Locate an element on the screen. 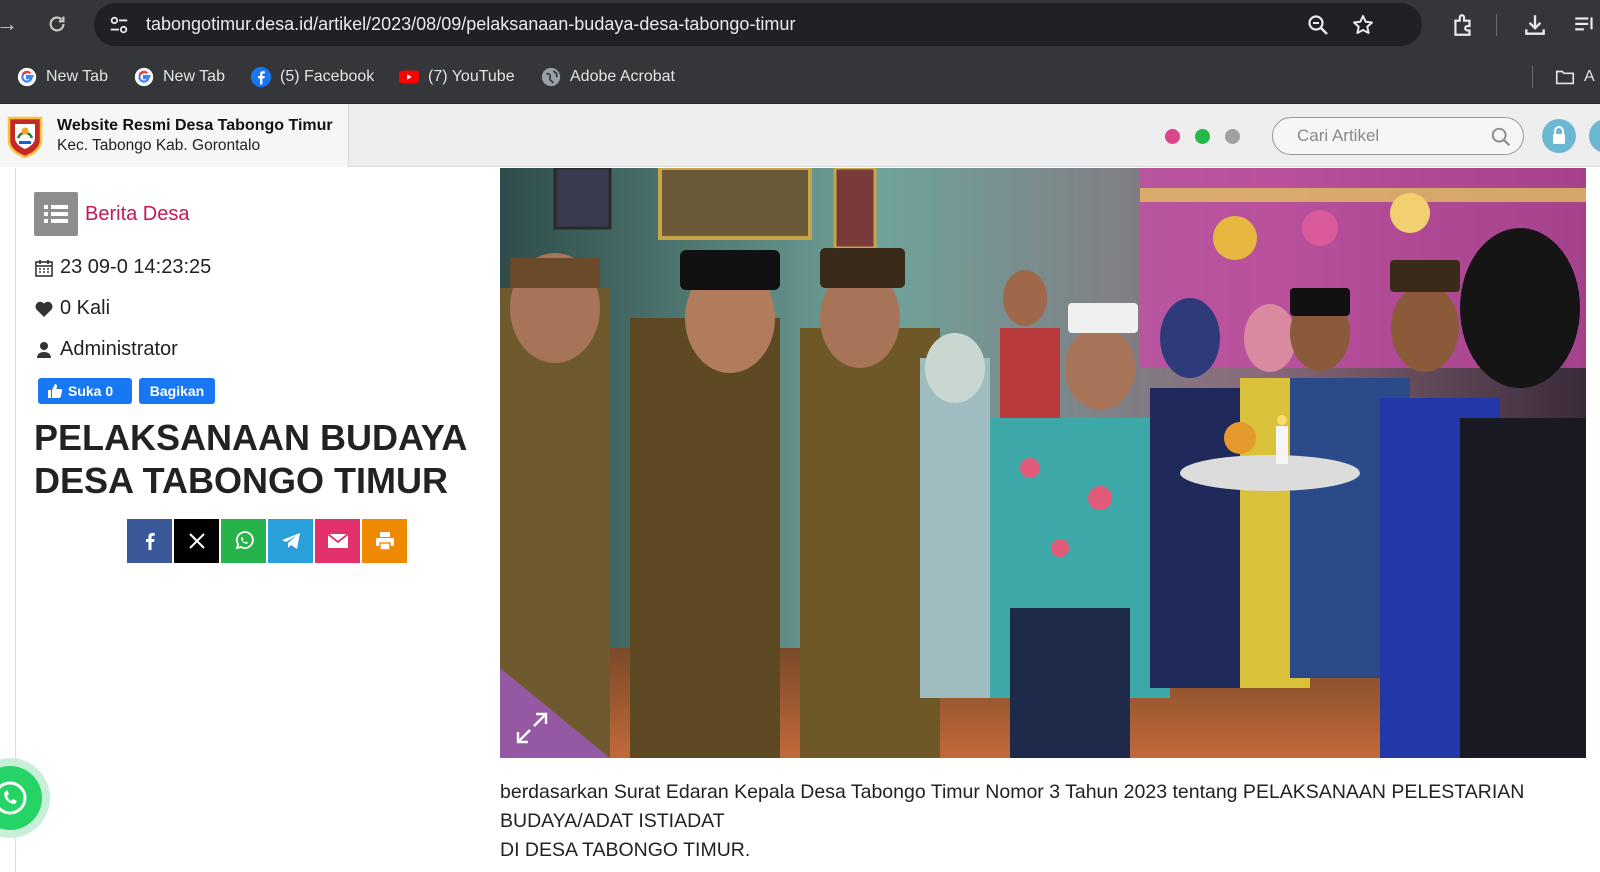  search-input is located at coordinates (1392, 136).